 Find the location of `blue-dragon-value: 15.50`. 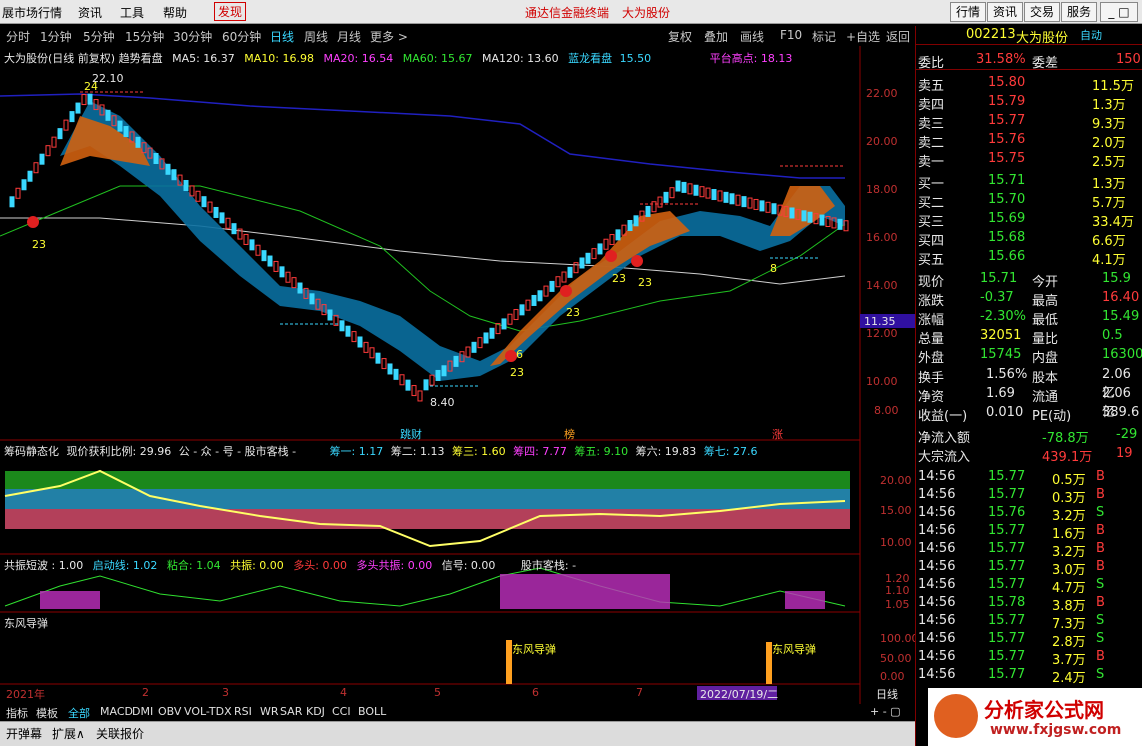

blue-dragon-value: 15.50 is located at coordinates (635, 58).